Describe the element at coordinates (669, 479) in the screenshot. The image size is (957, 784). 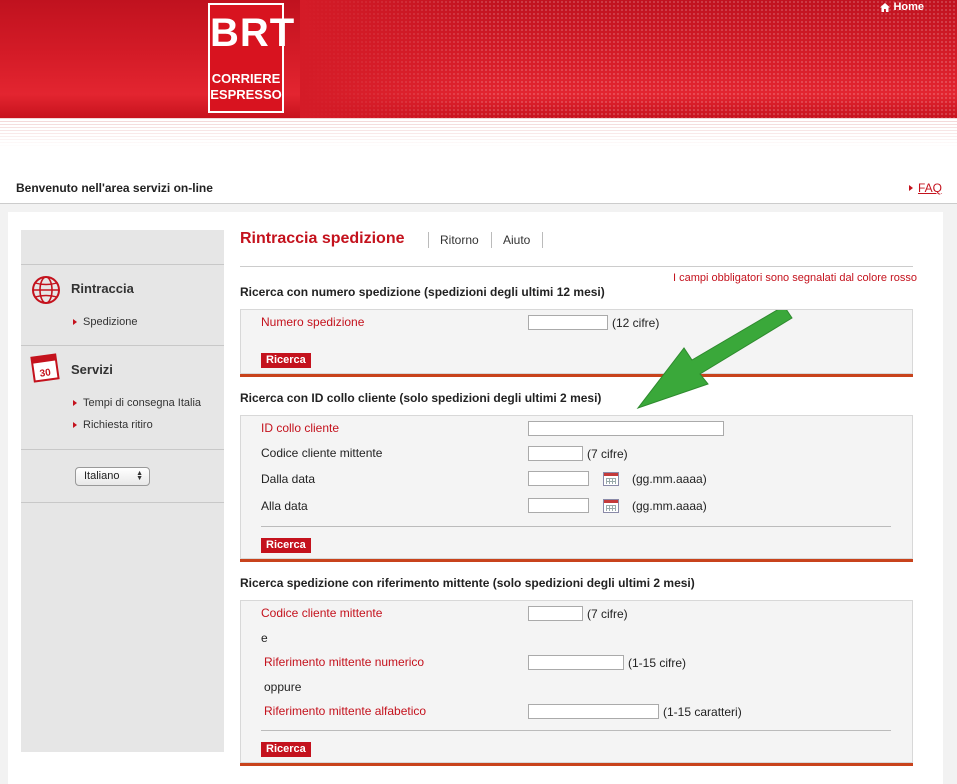
I see `dalla-data-hint: (gg.mm.aaaa)` at that location.